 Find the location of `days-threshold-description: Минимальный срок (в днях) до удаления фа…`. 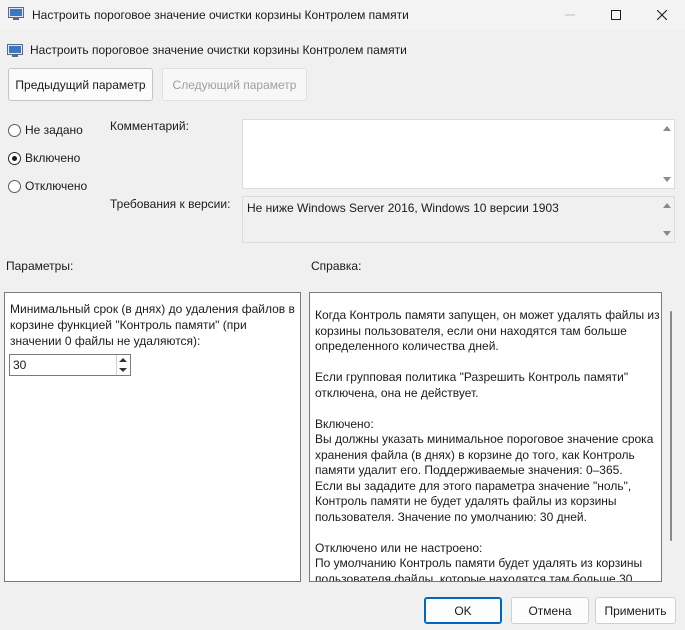

days-threshold-description: Минимальный срок (в днях) до удаления фа… is located at coordinates (152, 325).